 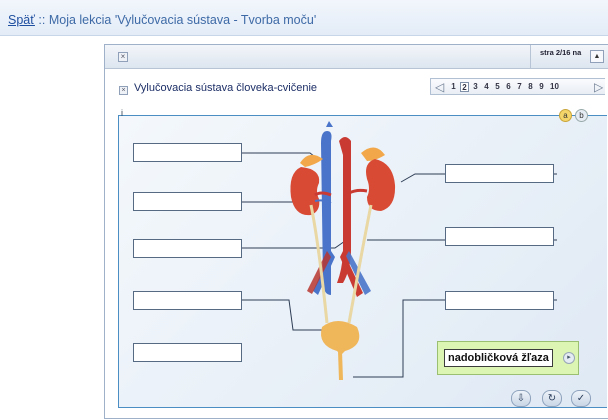 I want to click on drag-label: nadobličková žľaza, so click(x=498, y=358).